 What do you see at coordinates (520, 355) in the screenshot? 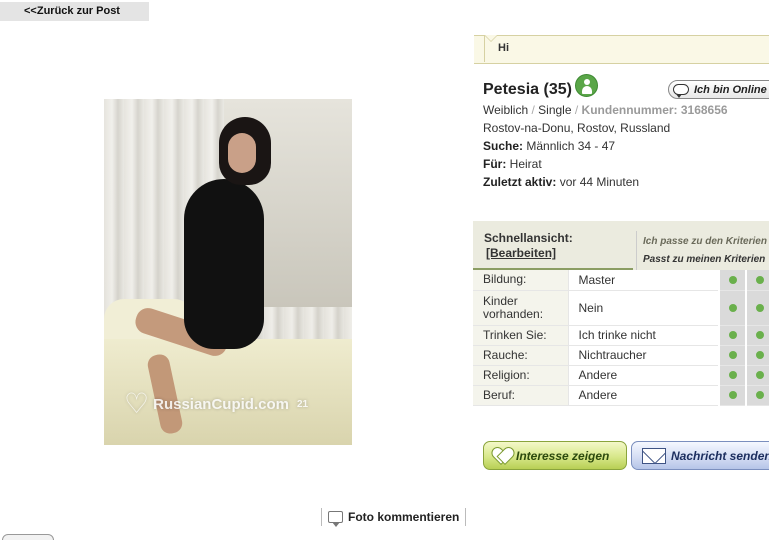
I see `row-label: Rauche:` at bounding box center [520, 355].